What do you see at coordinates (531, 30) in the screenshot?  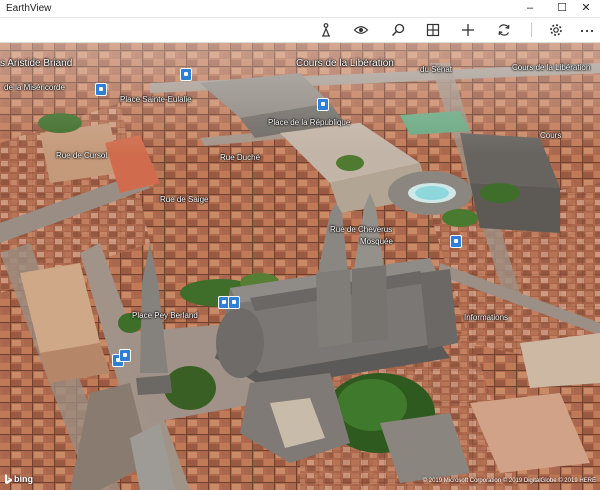 I see `toolbar-separator` at bounding box center [531, 30].